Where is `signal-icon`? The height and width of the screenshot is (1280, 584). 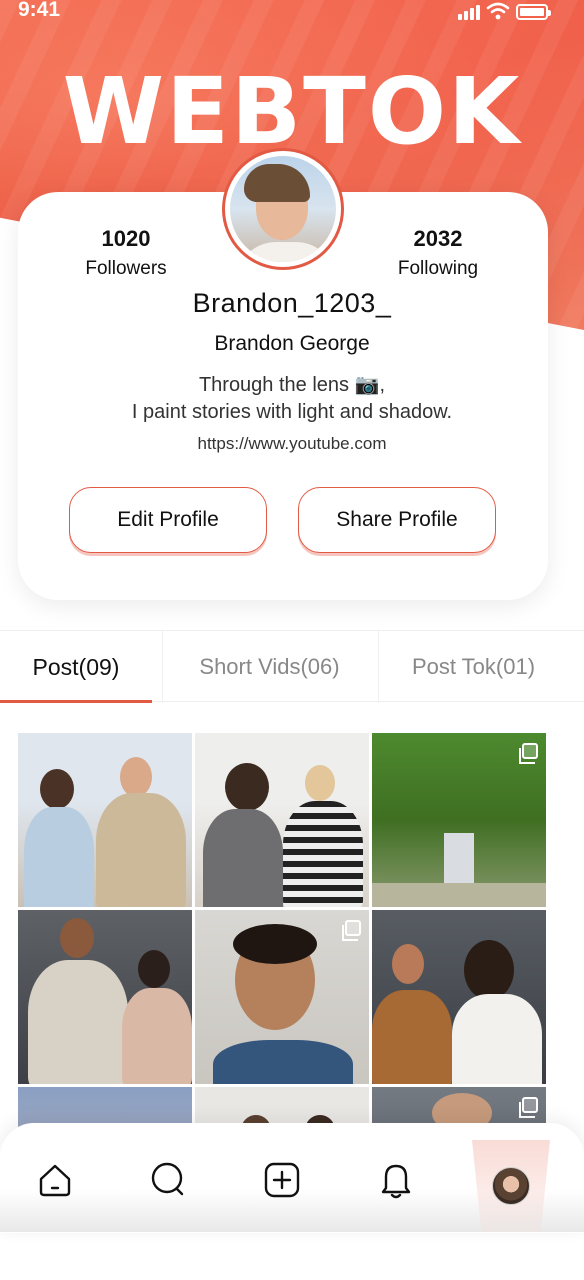 signal-icon is located at coordinates (469, 12).